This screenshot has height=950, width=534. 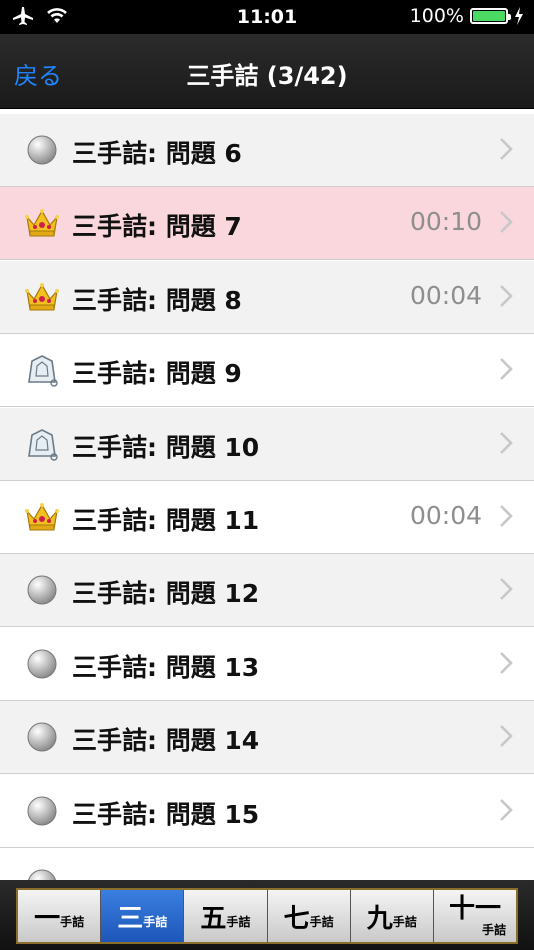 I want to click on tab-1: 一 手詰, so click(x=60, y=916).